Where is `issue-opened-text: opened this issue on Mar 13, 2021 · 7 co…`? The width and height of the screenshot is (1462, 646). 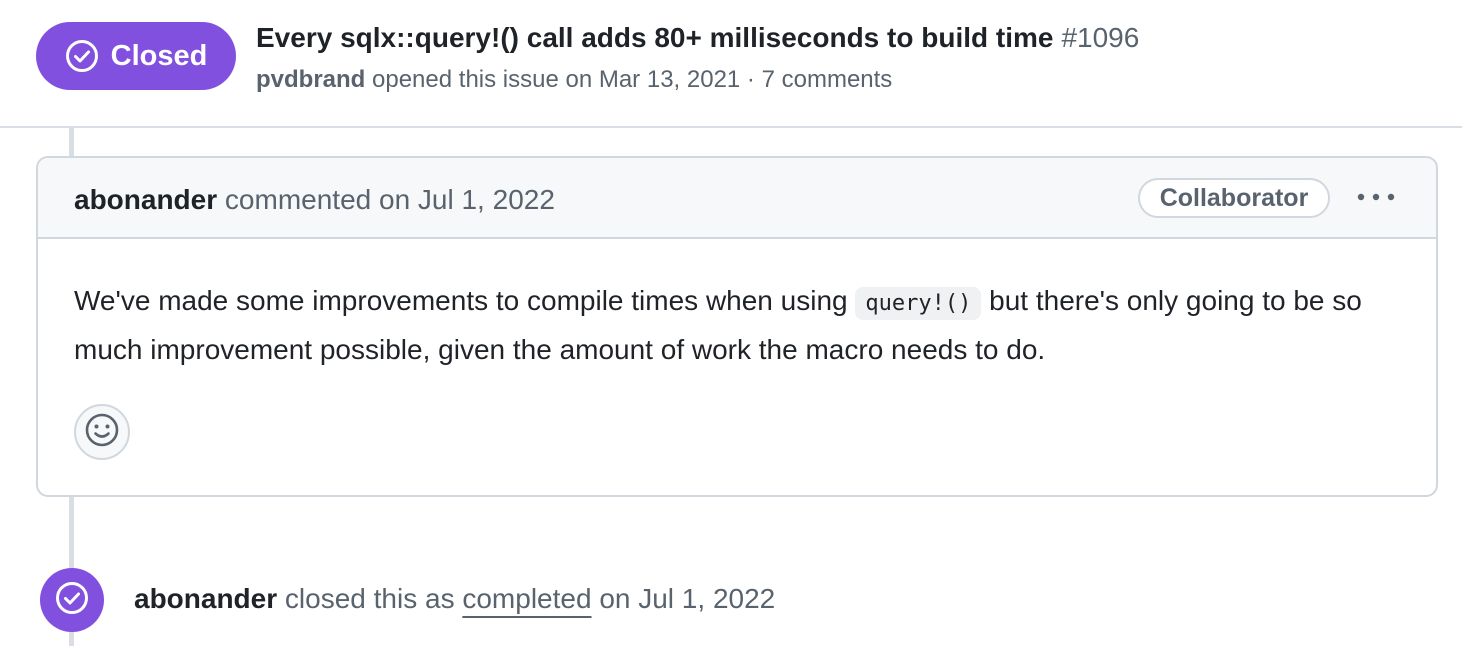 issue-opened-text: opened this issue on Mar 13, 2021 · 7 co… is located at coordinates (632, 79).